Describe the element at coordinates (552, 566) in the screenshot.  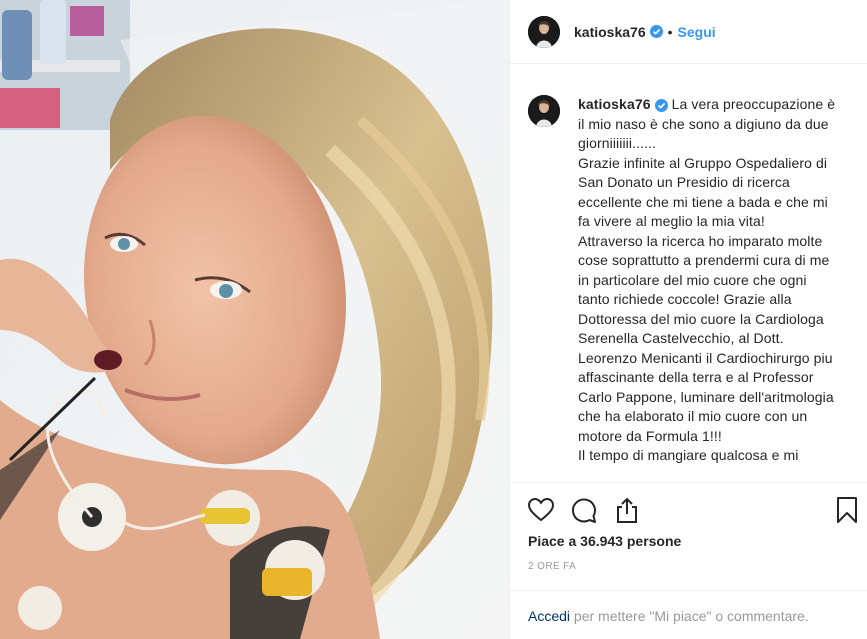
I see `post-timestamp: 2 ORE FA` at that location.